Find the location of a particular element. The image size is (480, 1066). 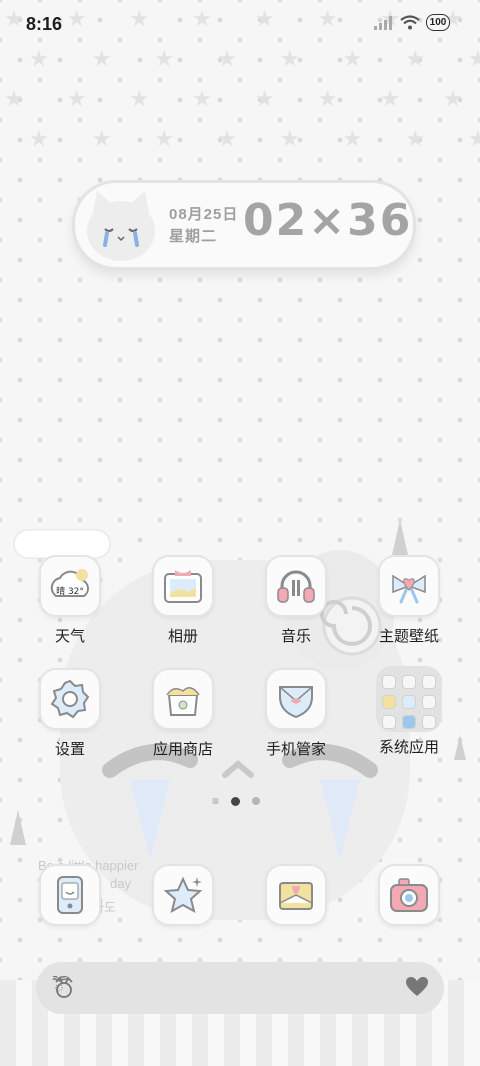

clock-widget: 08月25日 星期二 02×36 is located at coordinates (244, 225).